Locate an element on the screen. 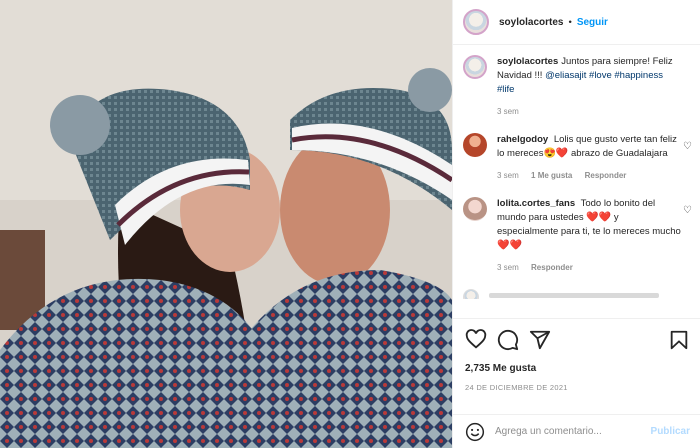 The image size is (700, 448). comment-username: lolita.cortes_fans is located at coordinates (536, 203).